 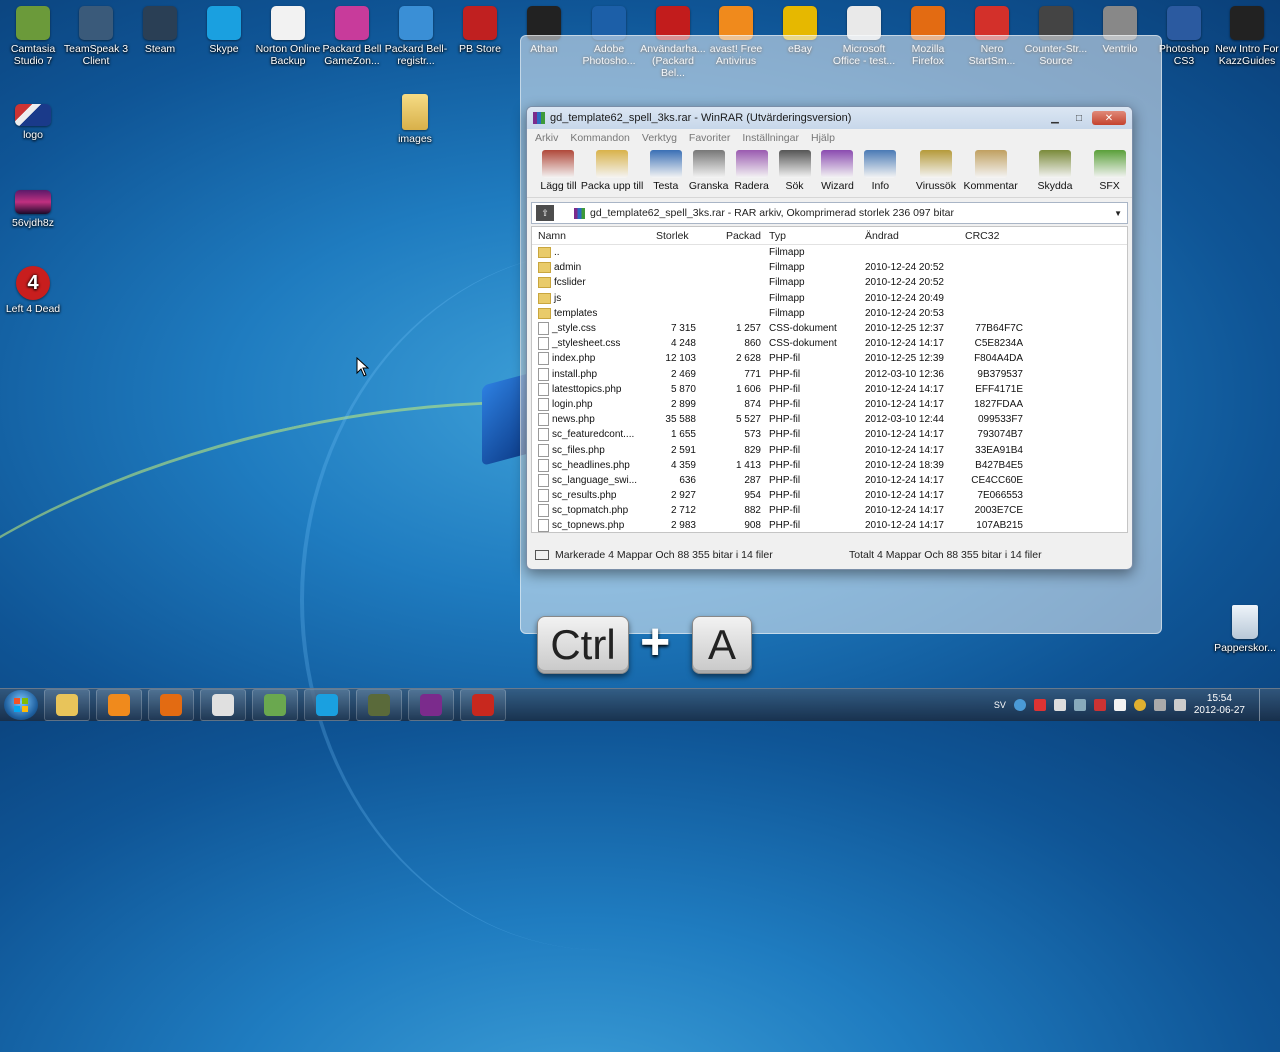 I want to click on pbstore-icon, so click(x=480, y=23).